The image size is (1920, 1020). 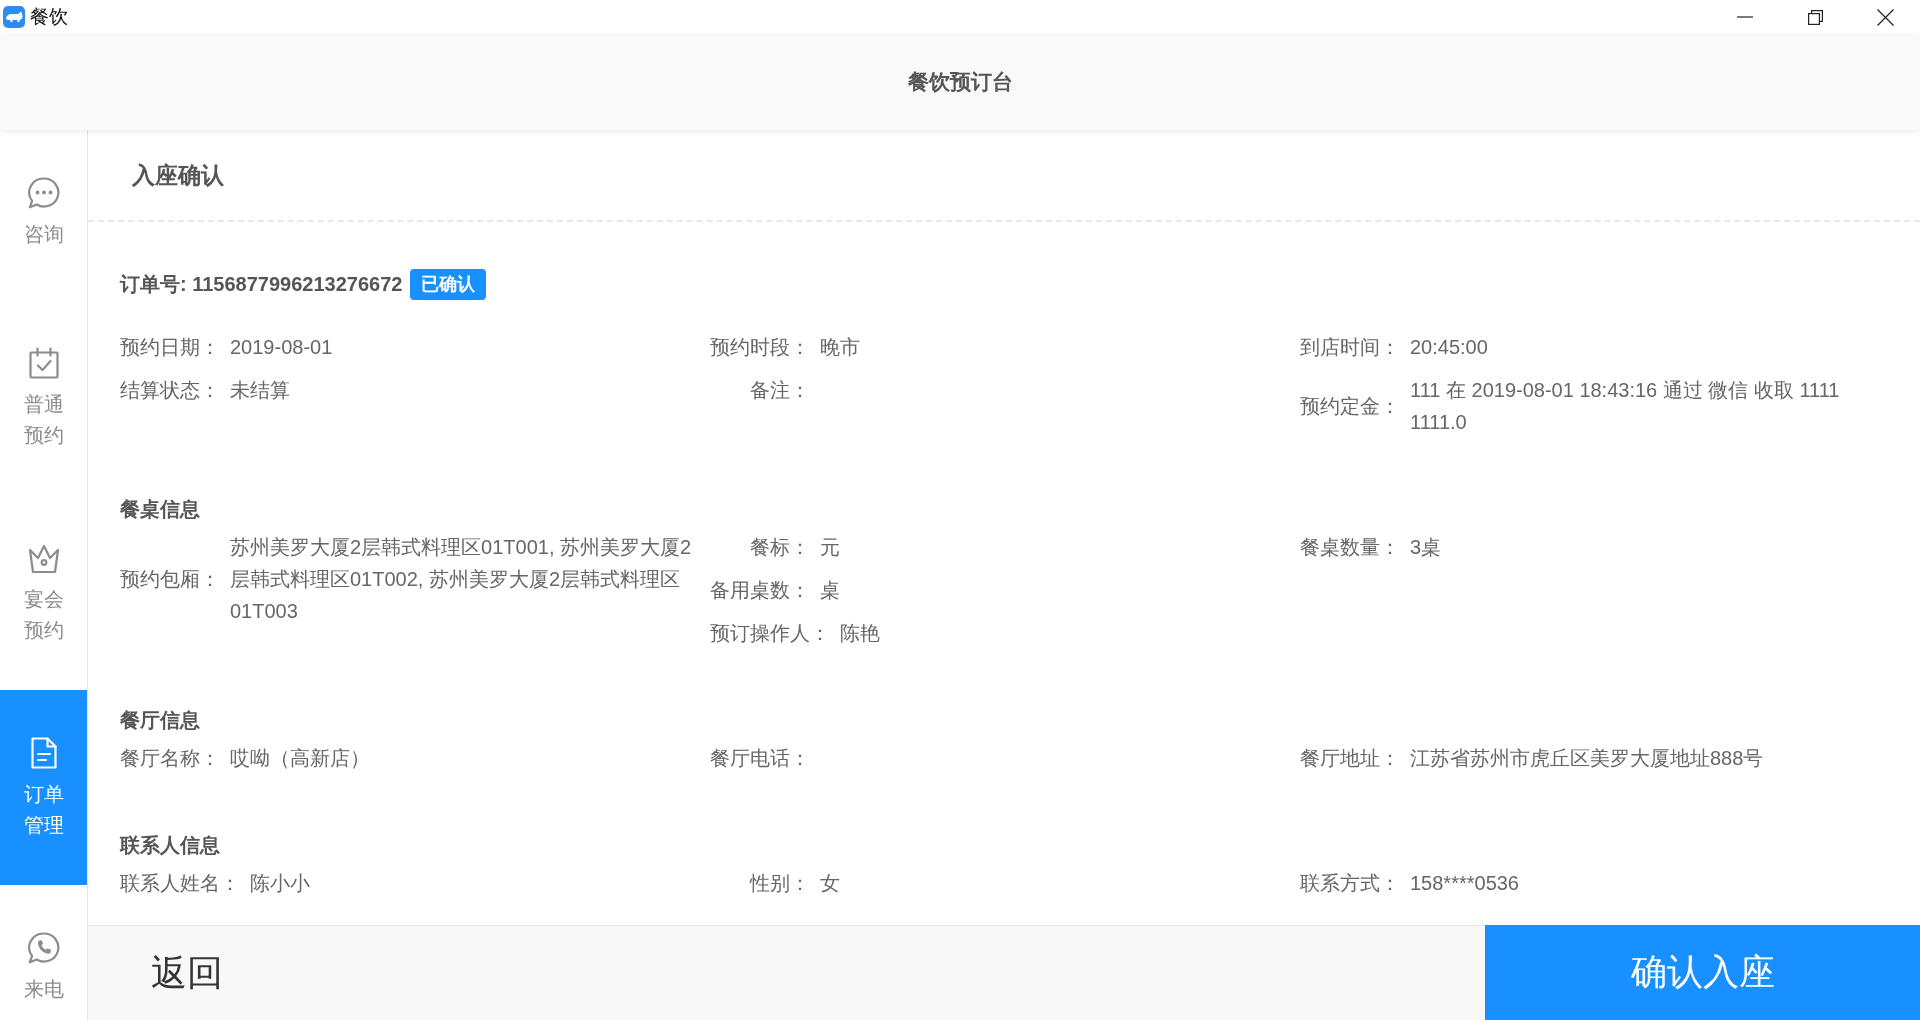 What do you see at coordinates (1702, 972) in the screenshot?
I see `confirm-seating-button: 确认入座` at bounding box center [1702, 972].